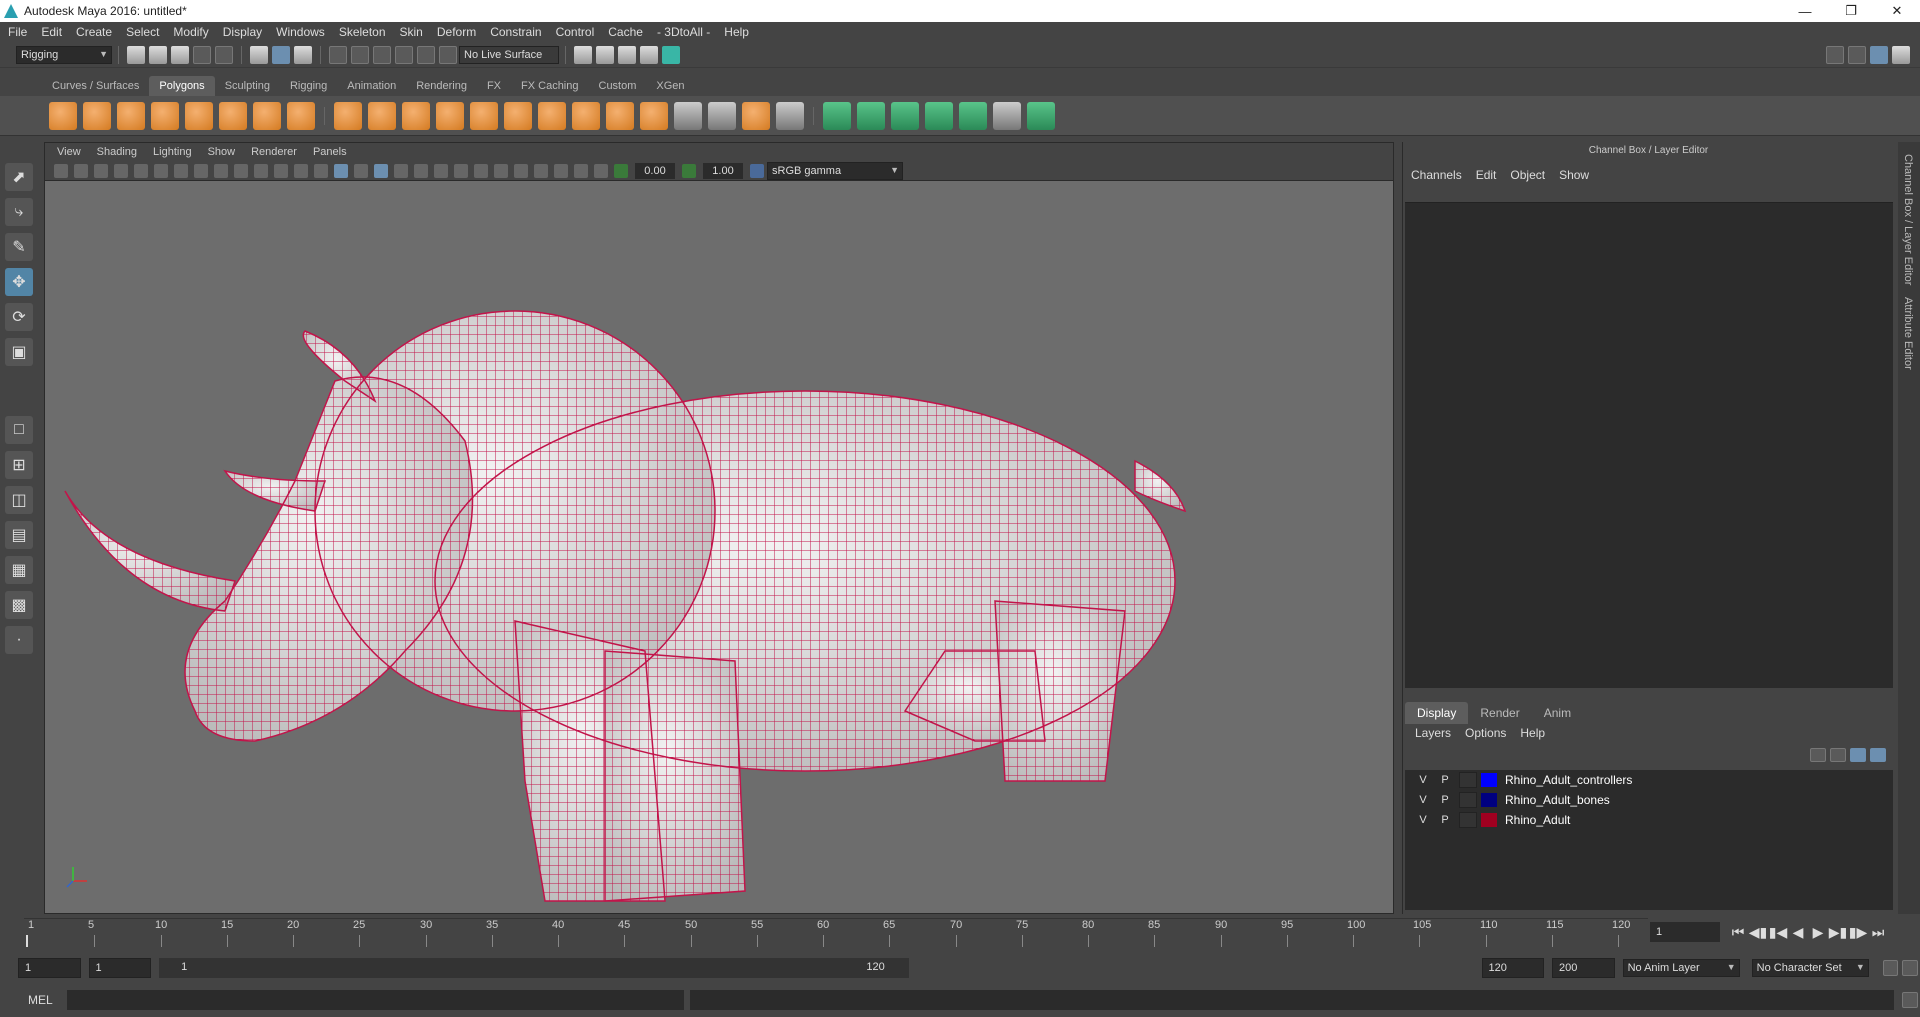  Describe the element at coordinates (131, 115) in the screenshot. I see `poly-cylinder-icon` at that location.